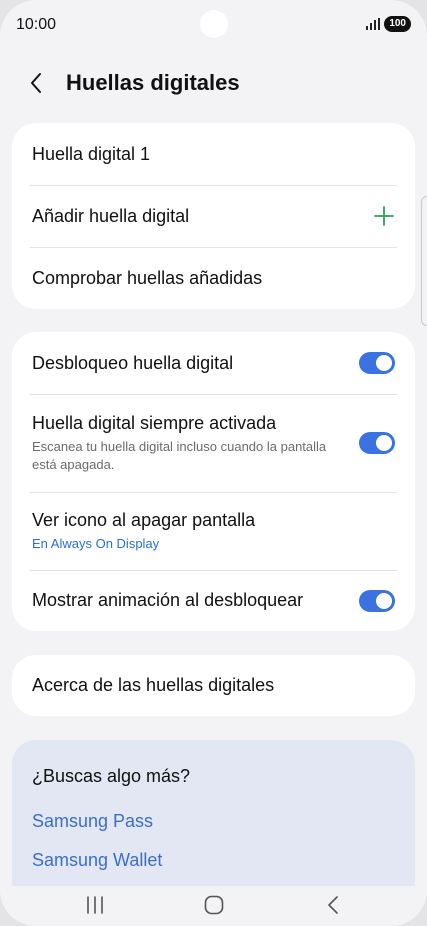 Image resolution: width=427 pixels, height=926 pixels. I want to click on fingerprint-unlock-item: Desbloqueo huella digital, so click(213, 363).